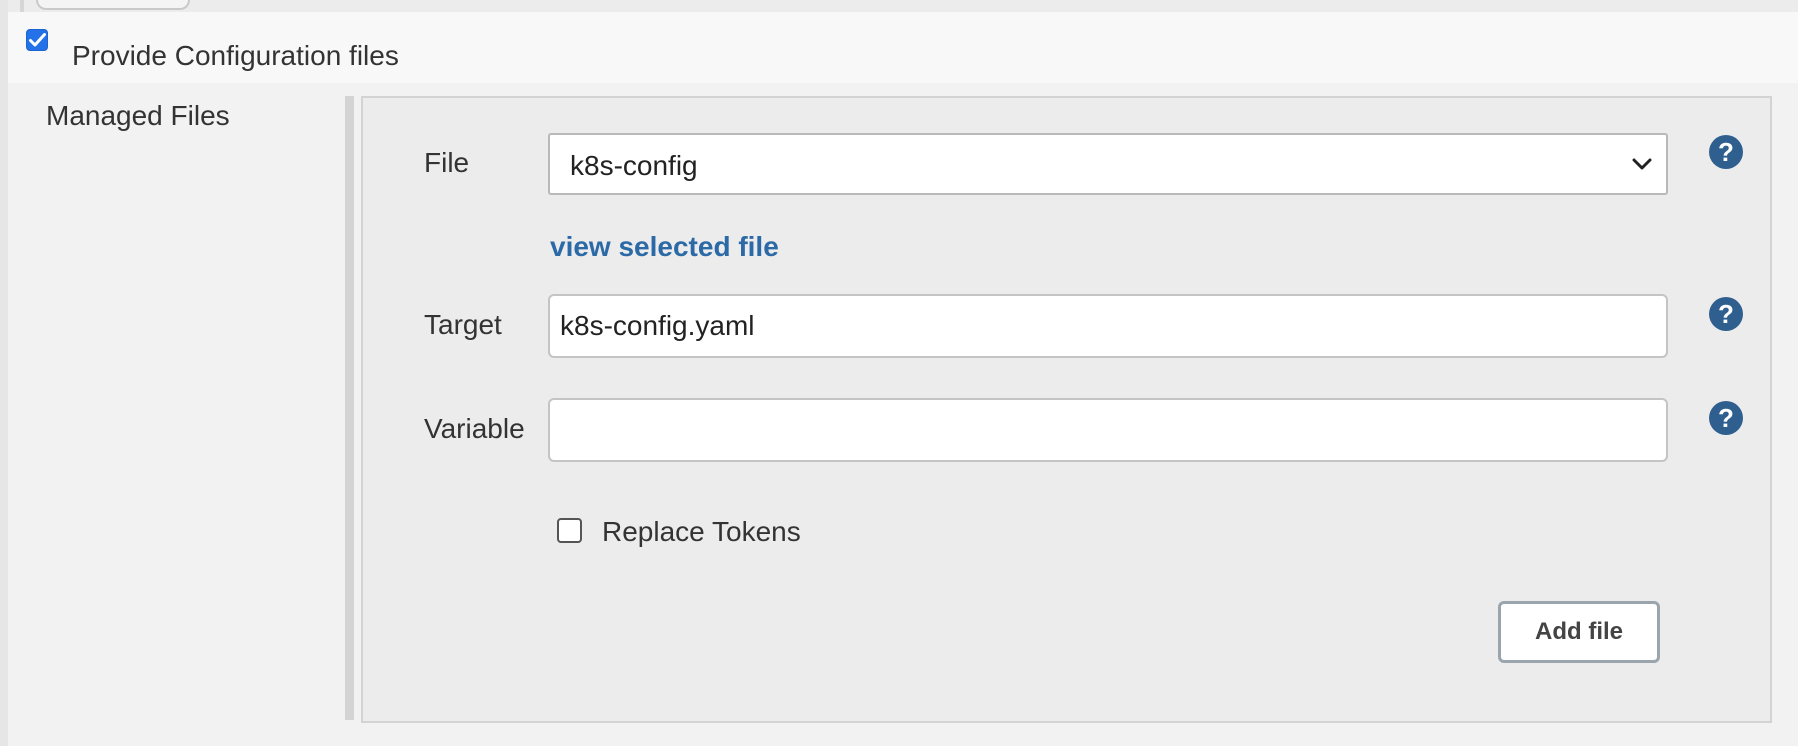 The width and height of the screenshot is (1798, 746). I want to click on file-help-icon: ?, so click(1726, 152).